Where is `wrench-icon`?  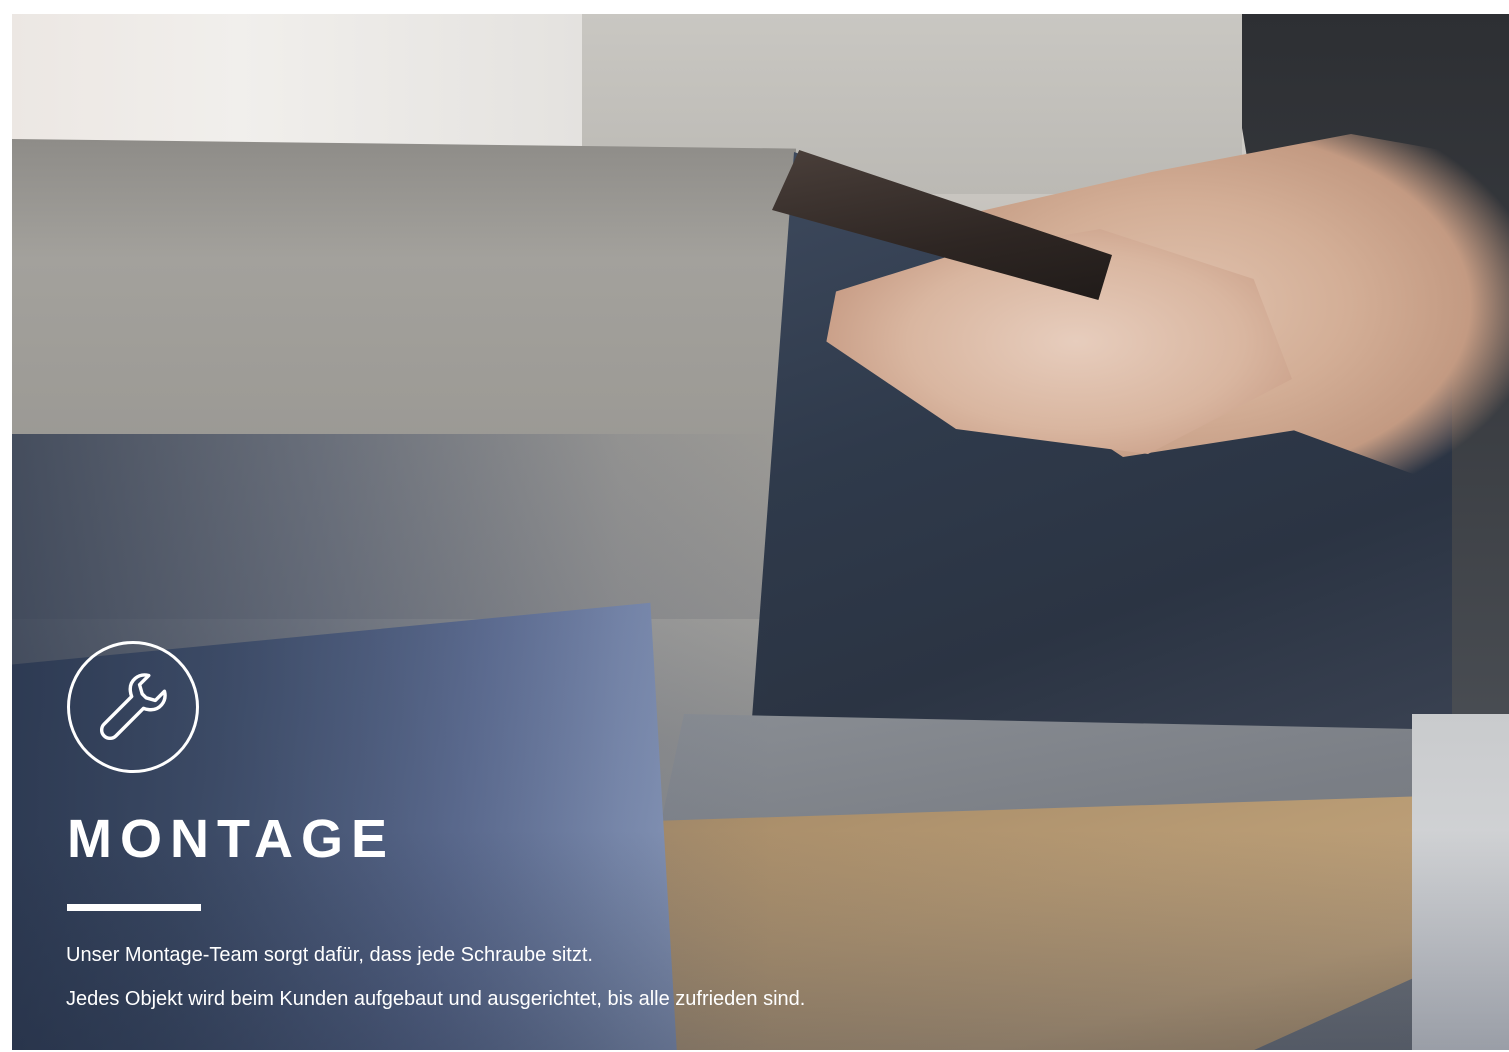 wrench-icon is located at coordinates (133, 707).